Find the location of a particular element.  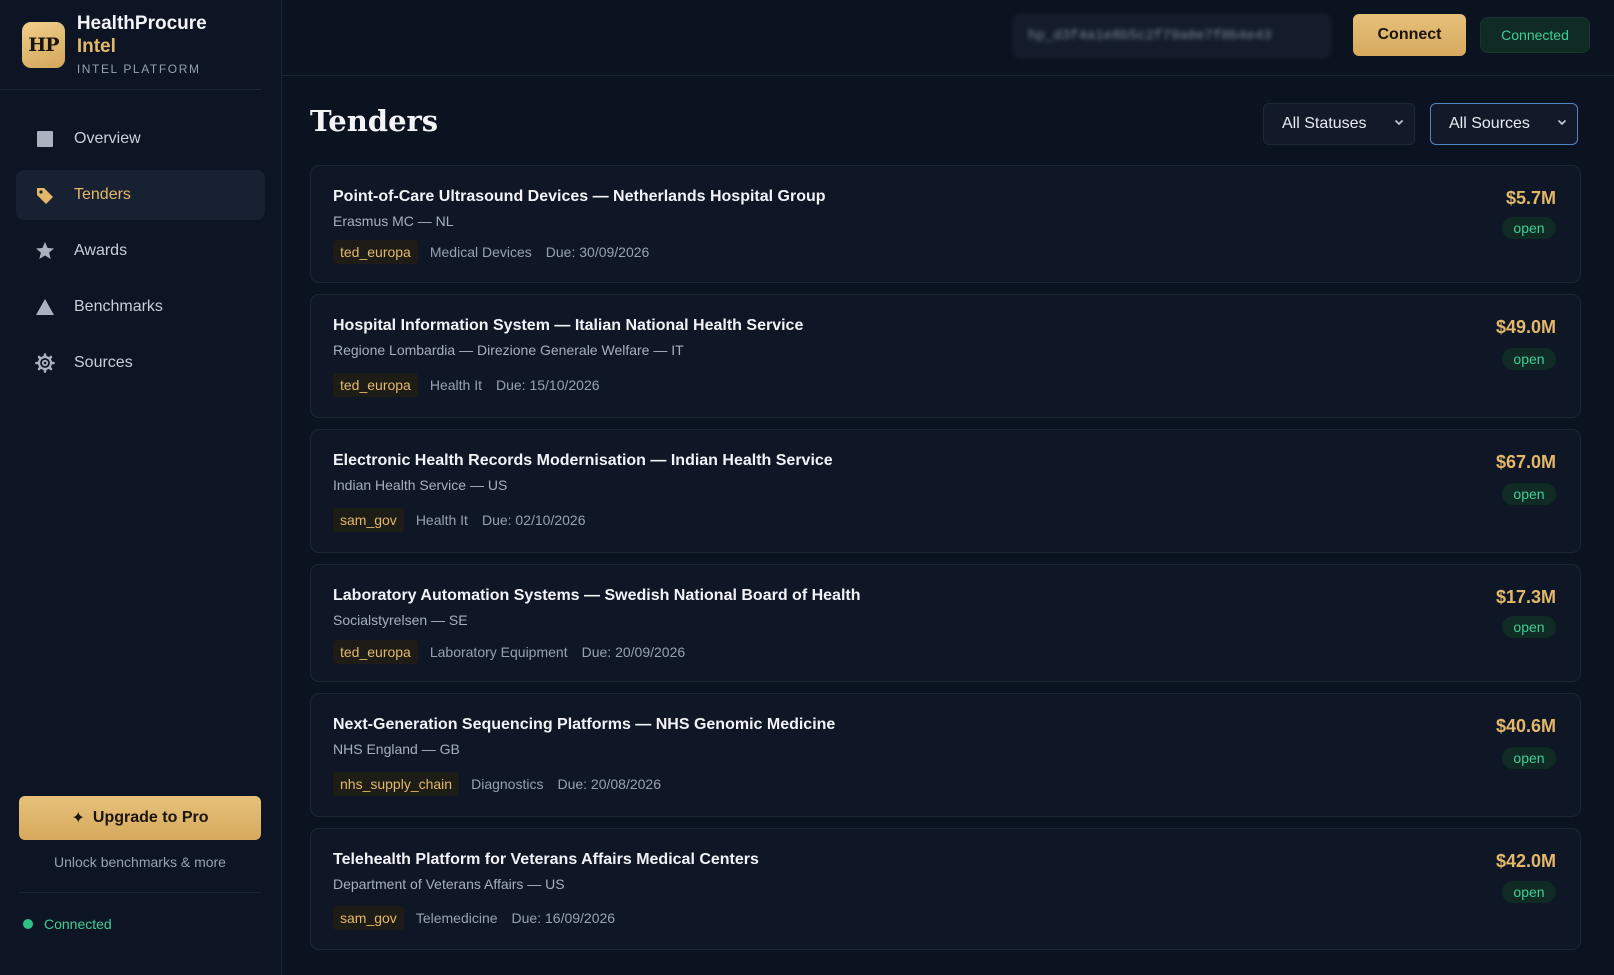

triangle-icon is located at coordinates (45, 307).